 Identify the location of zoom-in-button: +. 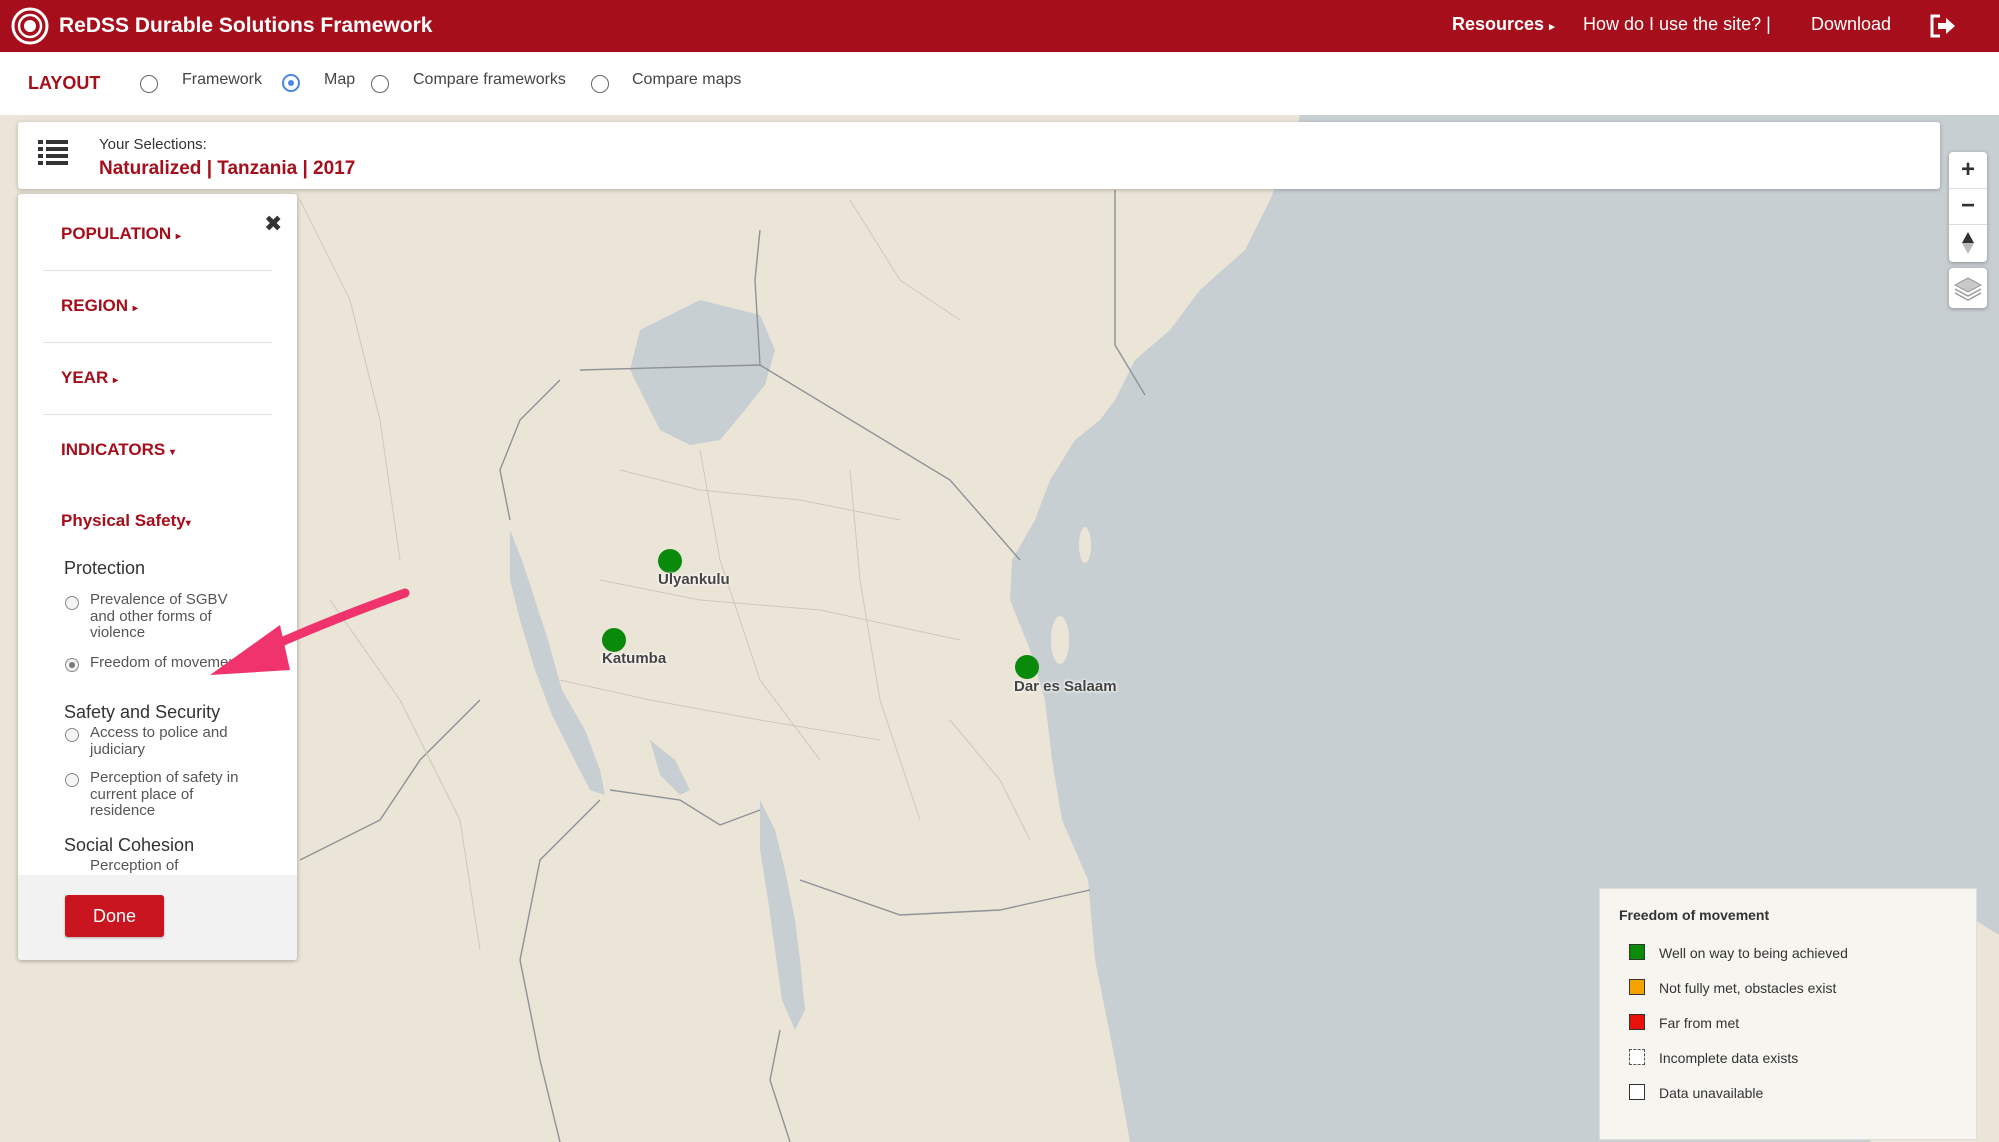
(1968, 170).